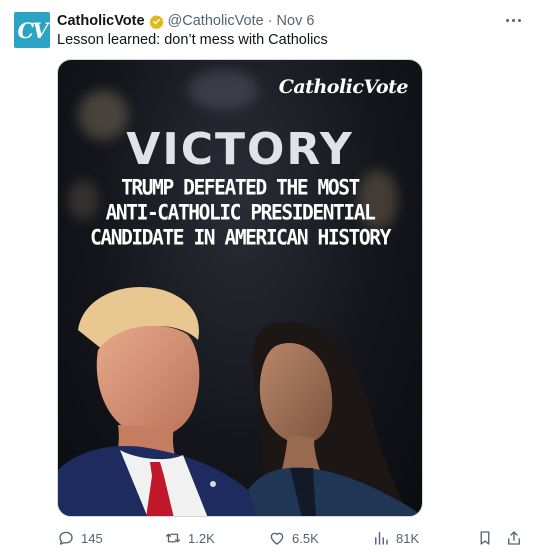 The height and width of the screenshot is (557, 534). I want to click on verified-badge-icon, so click(156, 21).